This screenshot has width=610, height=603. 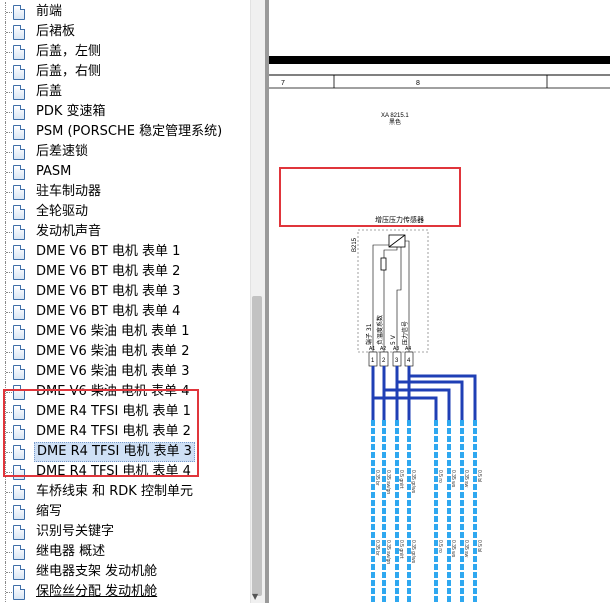 What do you see at coordinates (125, 112) in the screenshot?
I see `tree-item: PDK 变速箱` at bounding box center [125, 112].